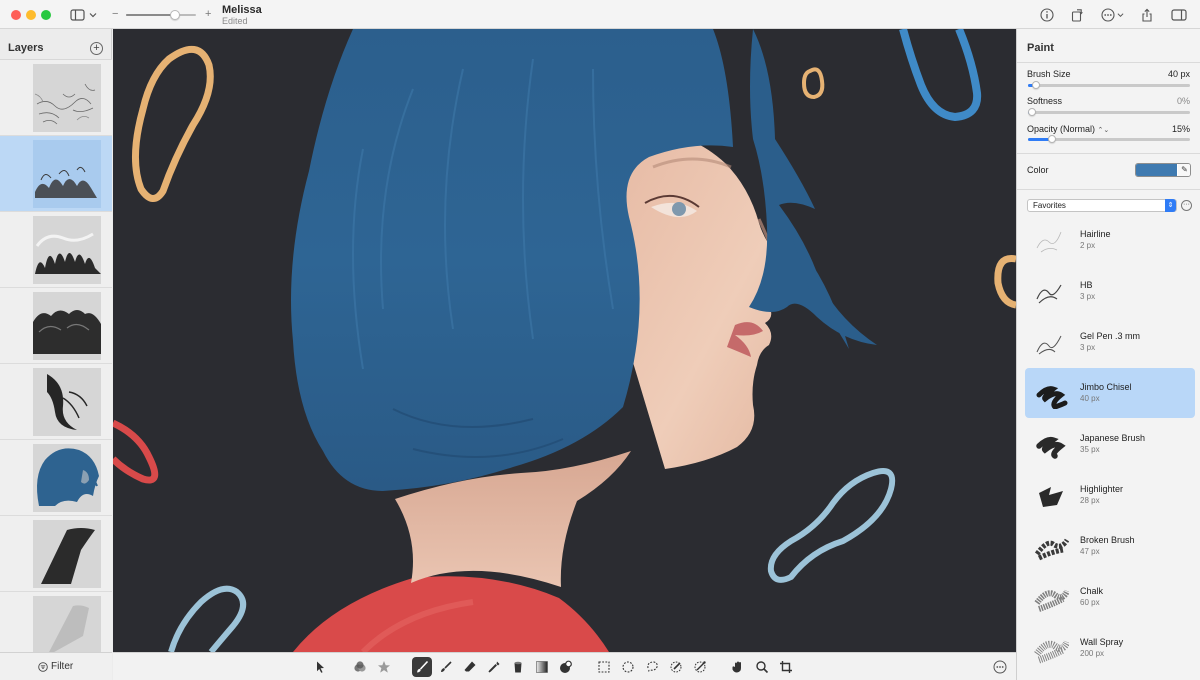 This screenshot has width=1200, height=680. What do you see at coordinates (1068, 129) in the screenshot?
I see `opacity-label: Opacity (Normal) ⌃⌄` at bounding box center [1068, 129].